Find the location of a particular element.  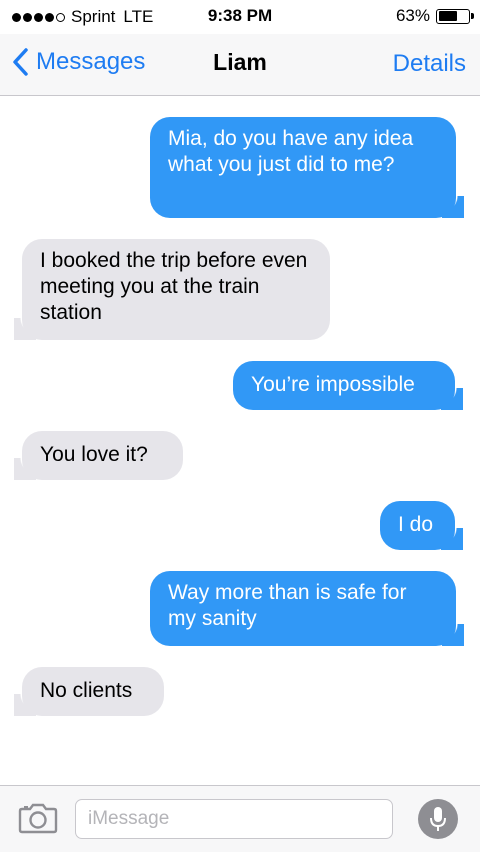

battery-percentage: 63% is located at coordinates (412, 15).